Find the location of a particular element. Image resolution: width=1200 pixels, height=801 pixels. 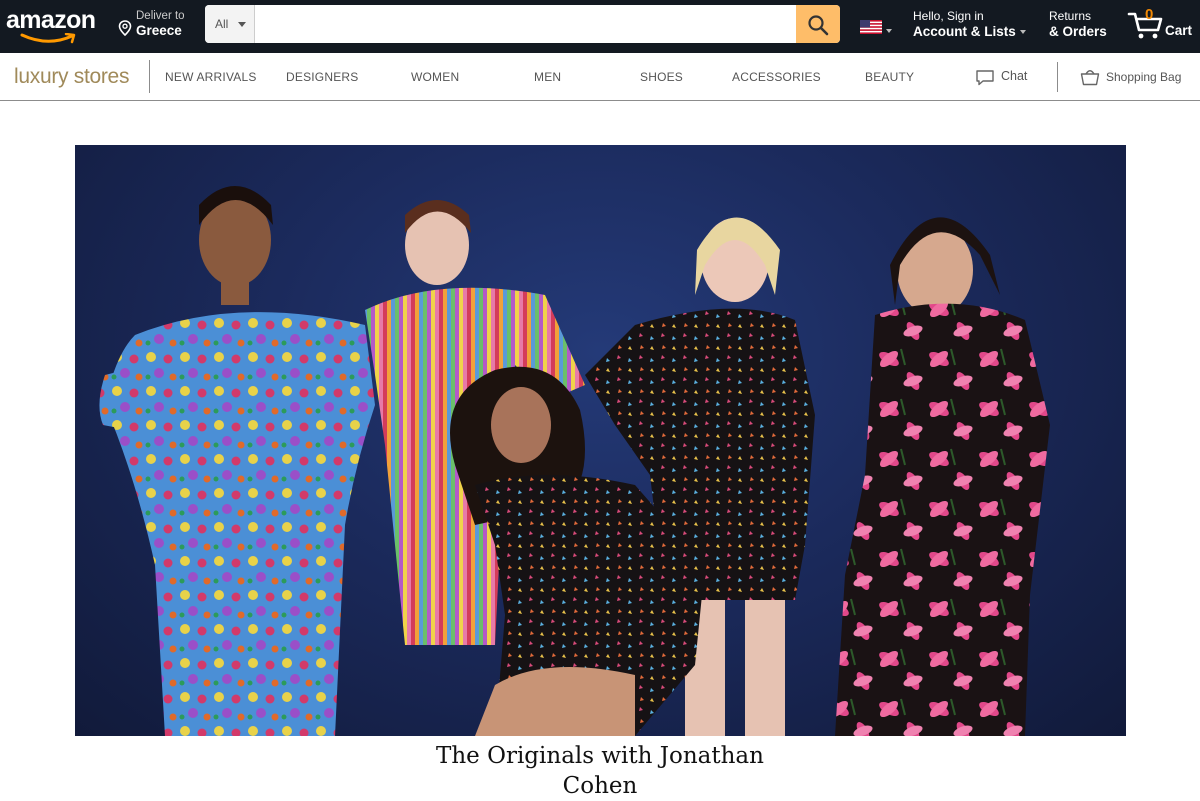

shopping-bag-label: Shopping Bag is located at coordinates (1144, 77).